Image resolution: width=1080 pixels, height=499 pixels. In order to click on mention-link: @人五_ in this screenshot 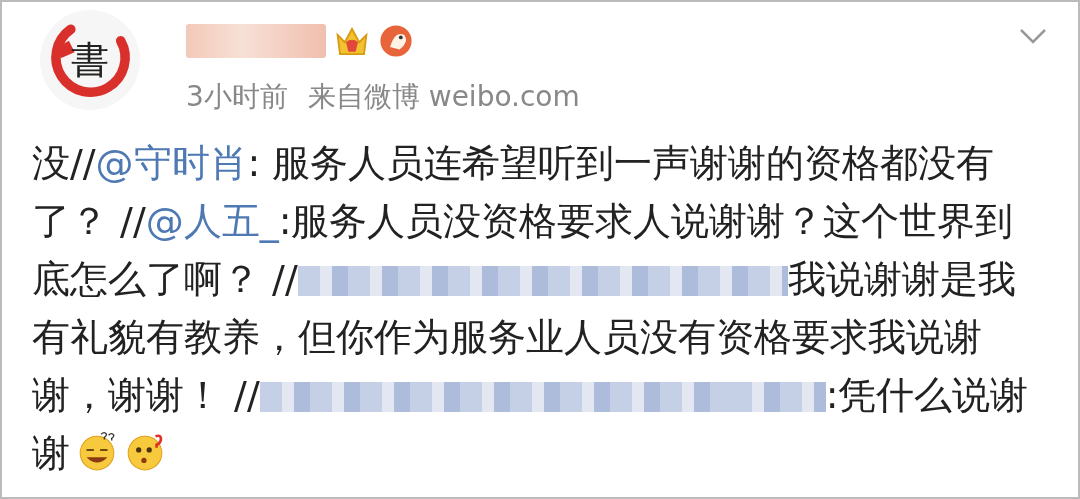, I will do `click(212, 221)`.